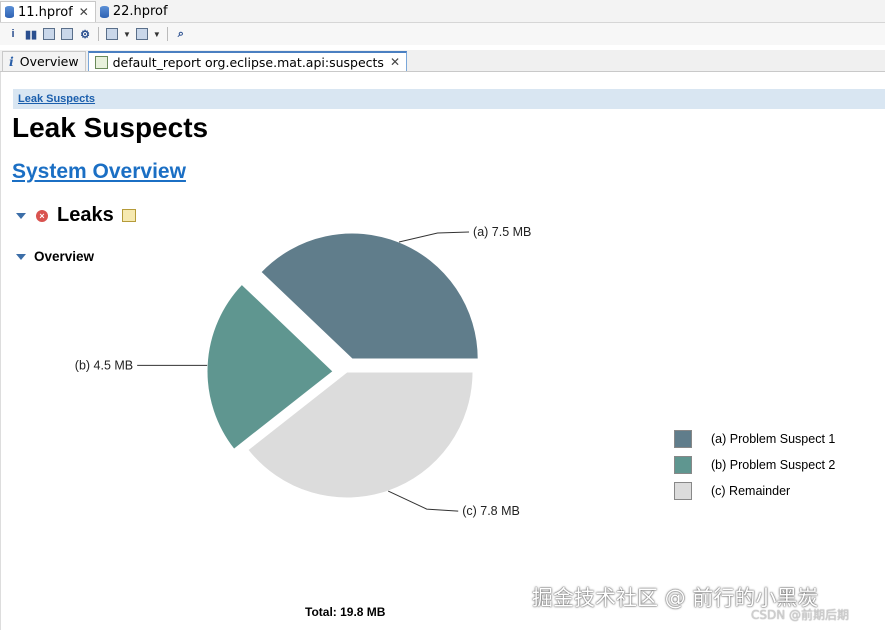  Describe the element at coordinates (49, 61) in the screenshot. I see `tab-label: Overview` at that location.